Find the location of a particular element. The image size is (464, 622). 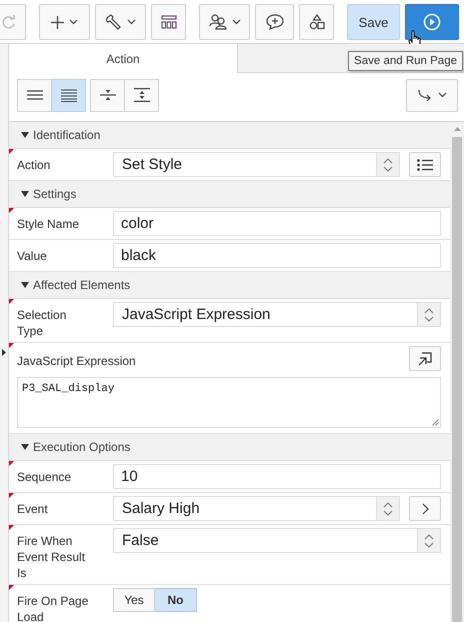

many-lines-icon is located at coordinates (68, 95).